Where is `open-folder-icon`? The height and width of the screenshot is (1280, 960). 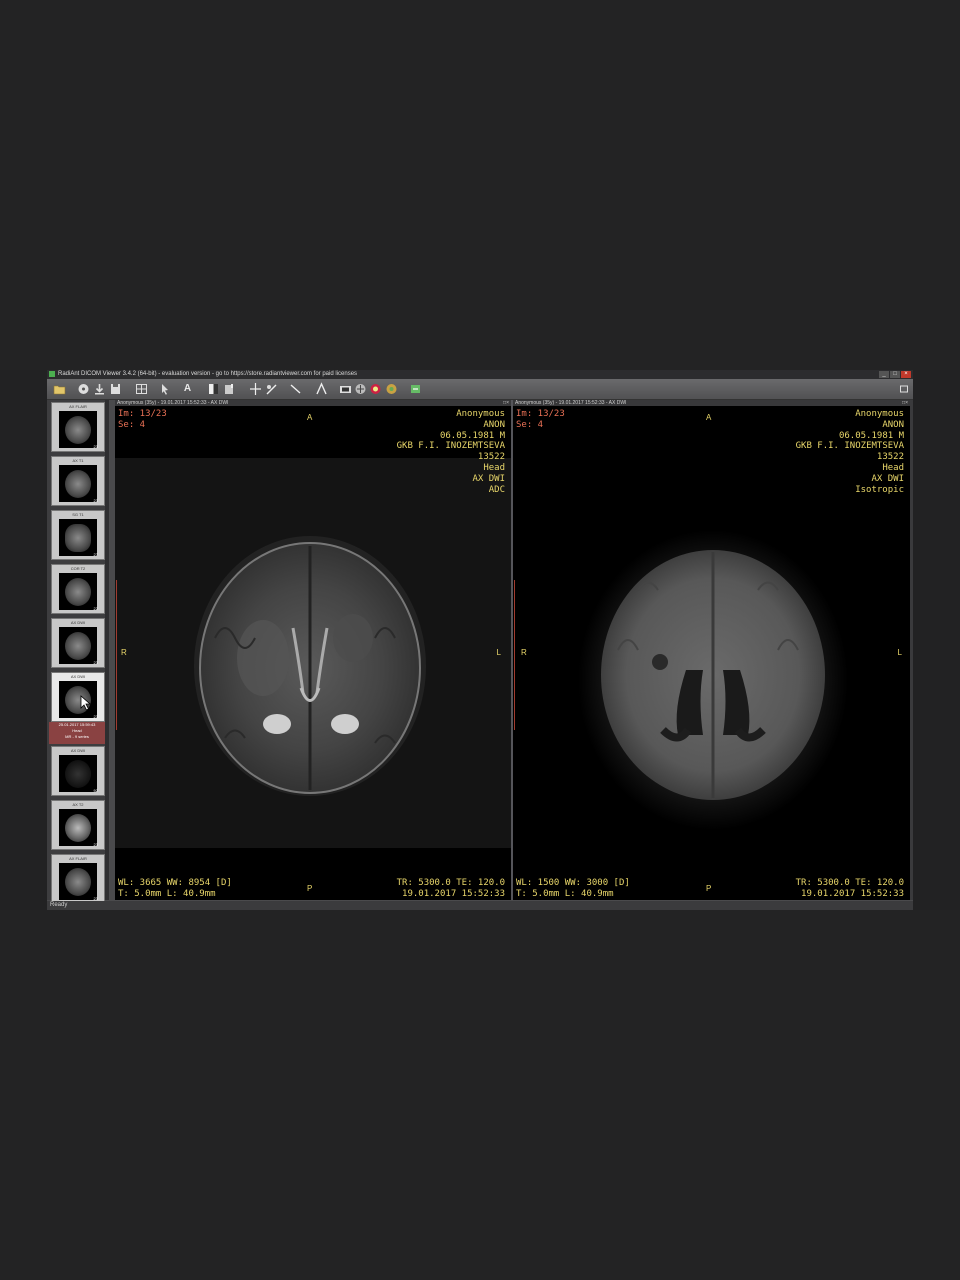 open-folder-icon is located at coordinates (59, 389).